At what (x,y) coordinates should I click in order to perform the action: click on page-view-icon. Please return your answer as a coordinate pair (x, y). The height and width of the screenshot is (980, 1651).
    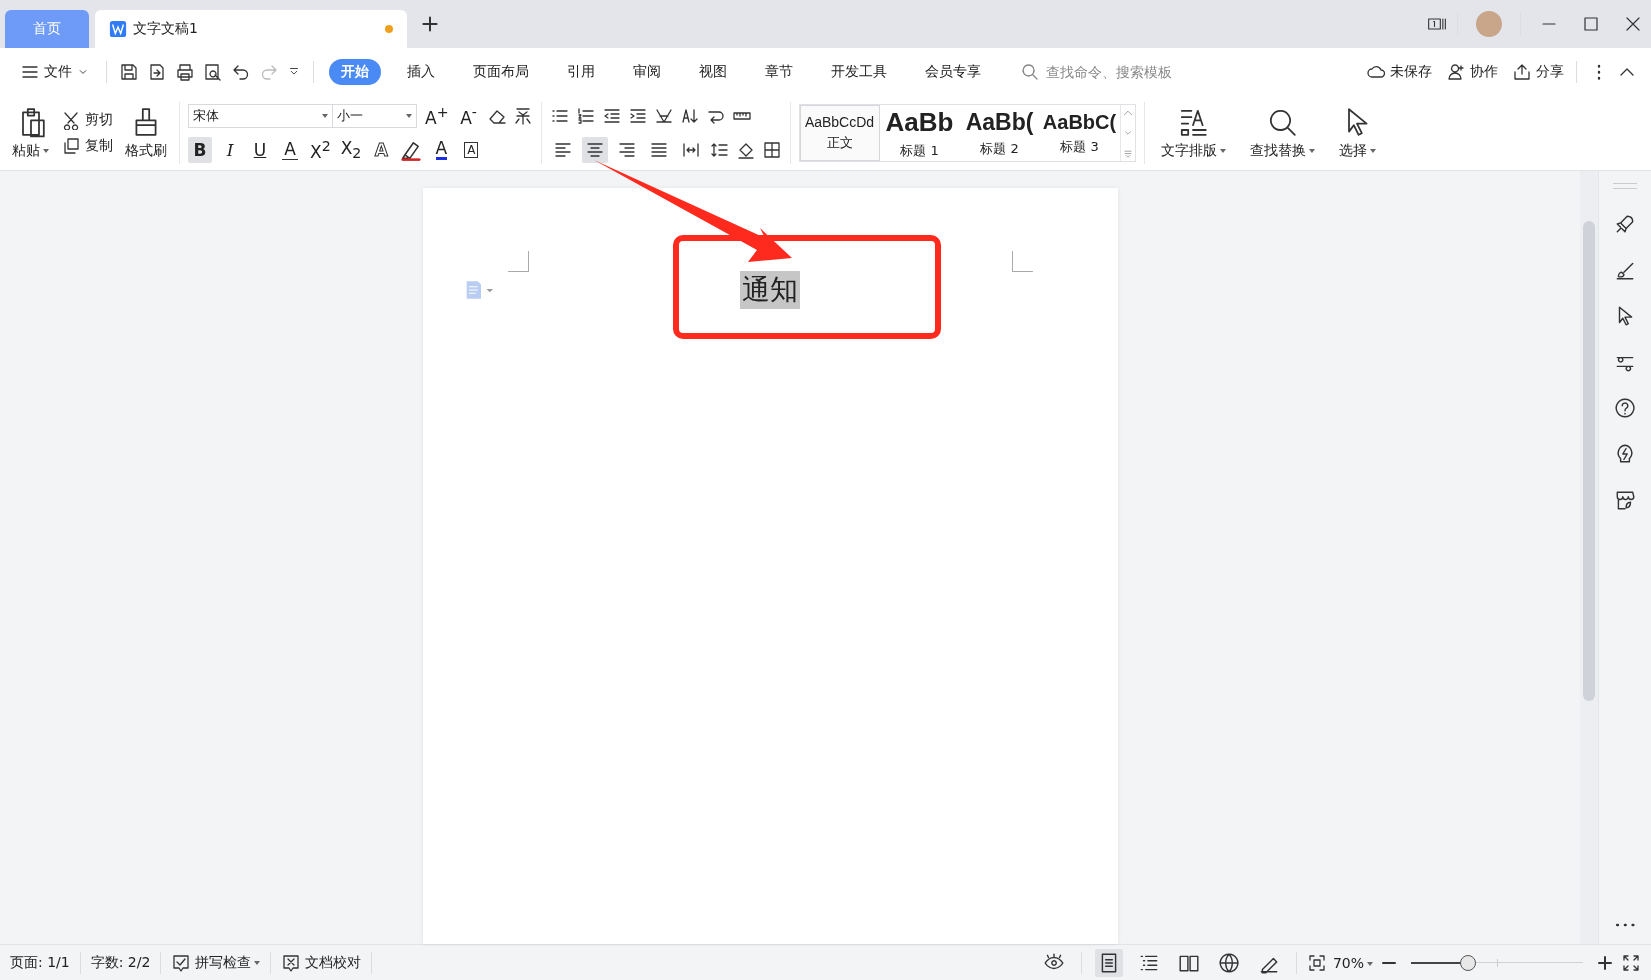
    Looking at the image, I should click on (1108, 962).